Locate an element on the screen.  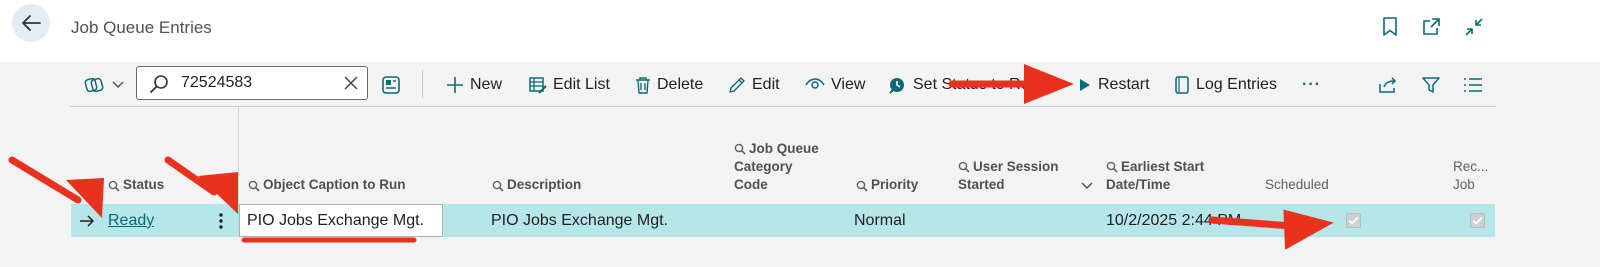
back-arrow-icon is located at coordinates (31, 23).